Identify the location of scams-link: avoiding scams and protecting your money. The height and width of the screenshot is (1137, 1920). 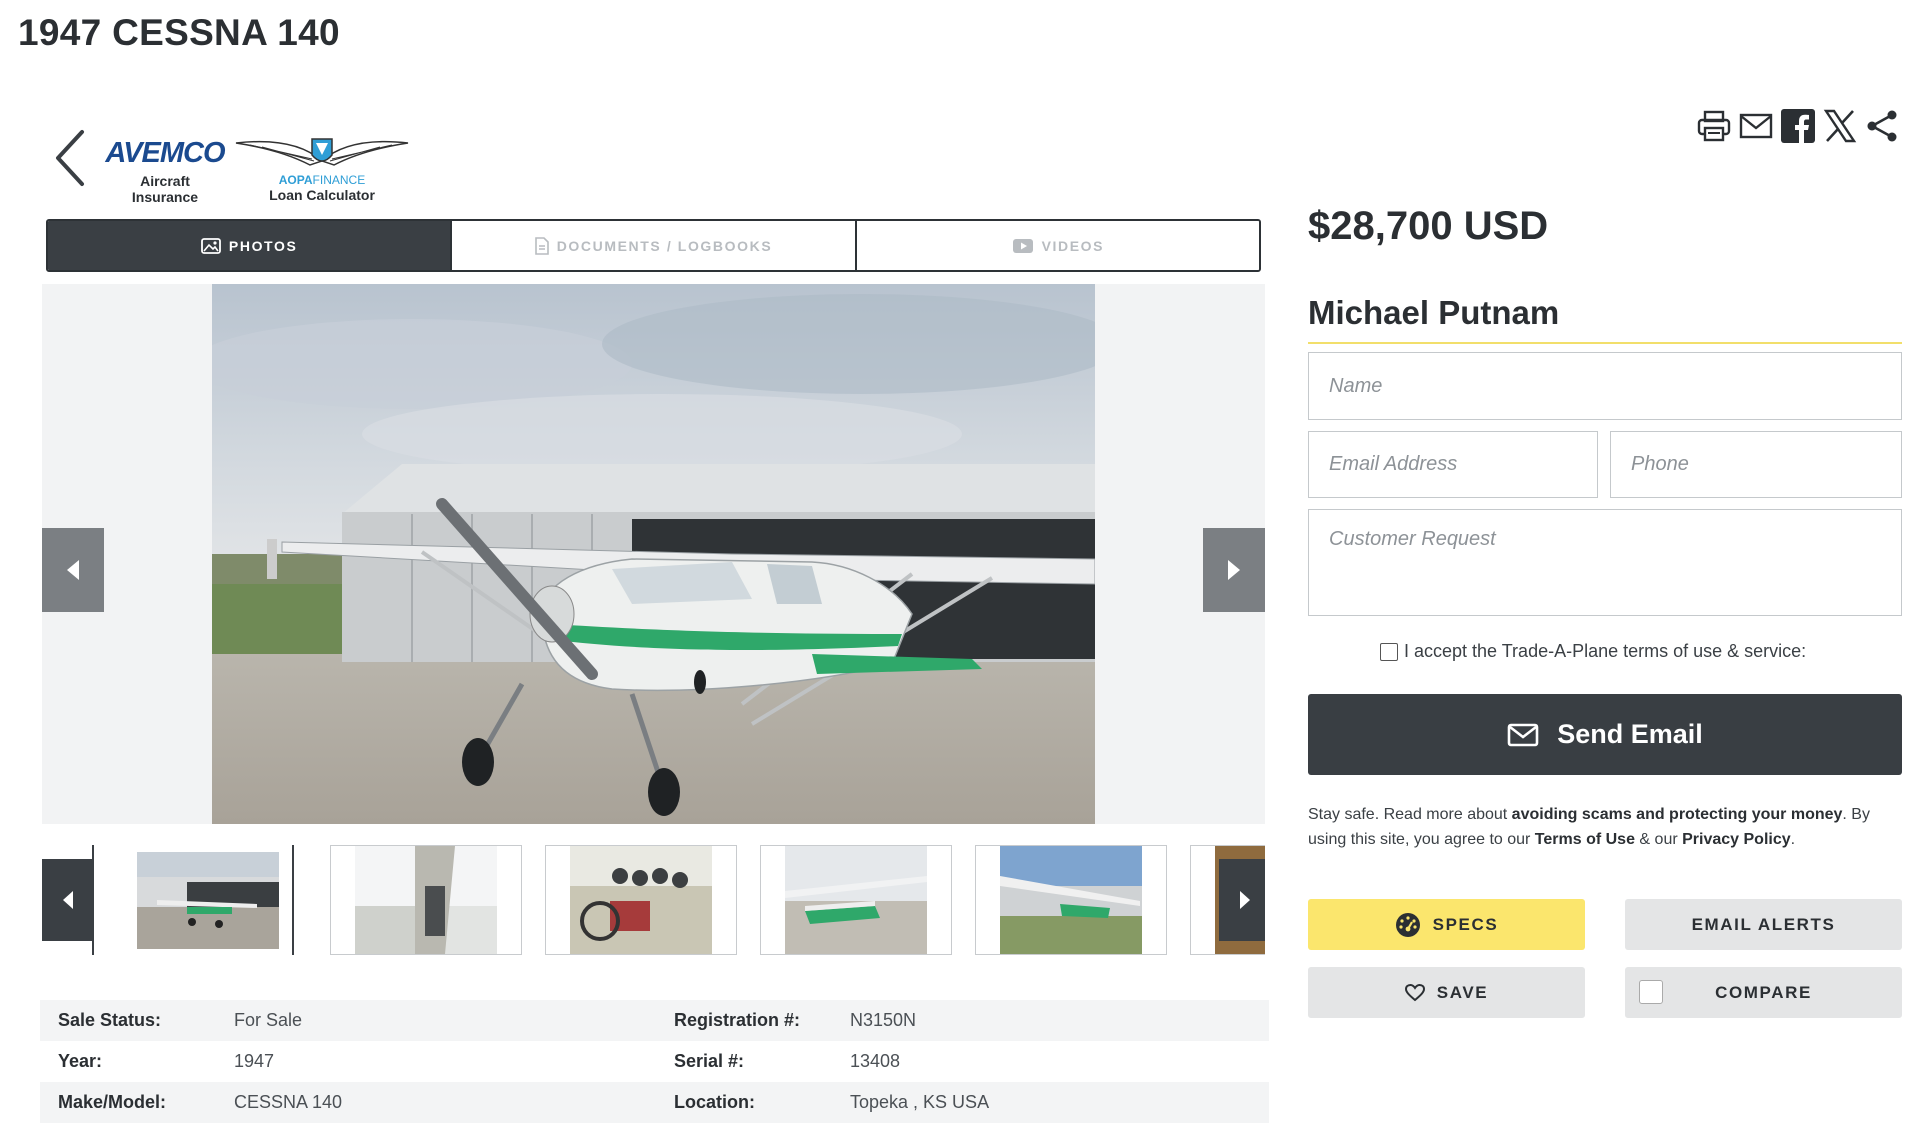
(1677, 814).